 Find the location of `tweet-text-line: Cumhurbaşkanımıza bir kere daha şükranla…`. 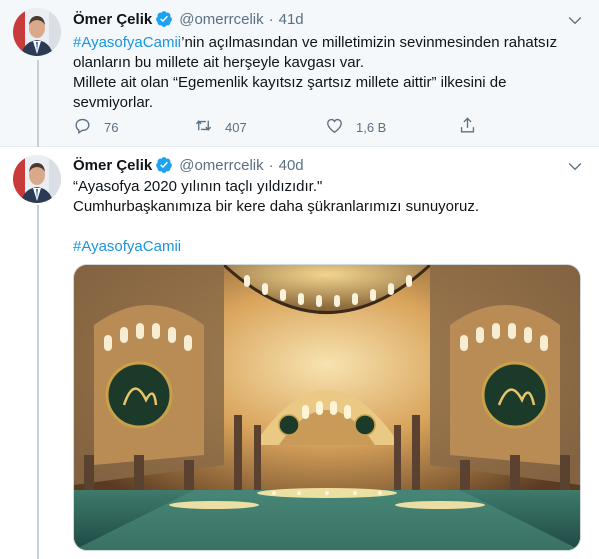

tweet-text-line: Cumhurbaşkanımıza bir kere daha şükranla… is located at coordinates (276, 206).